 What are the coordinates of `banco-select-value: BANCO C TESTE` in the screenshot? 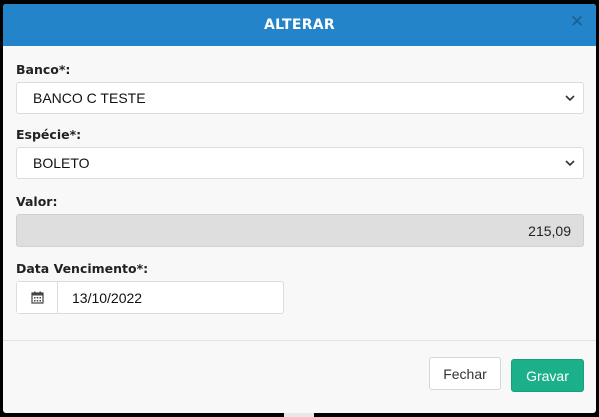 It's located at (89, 98).